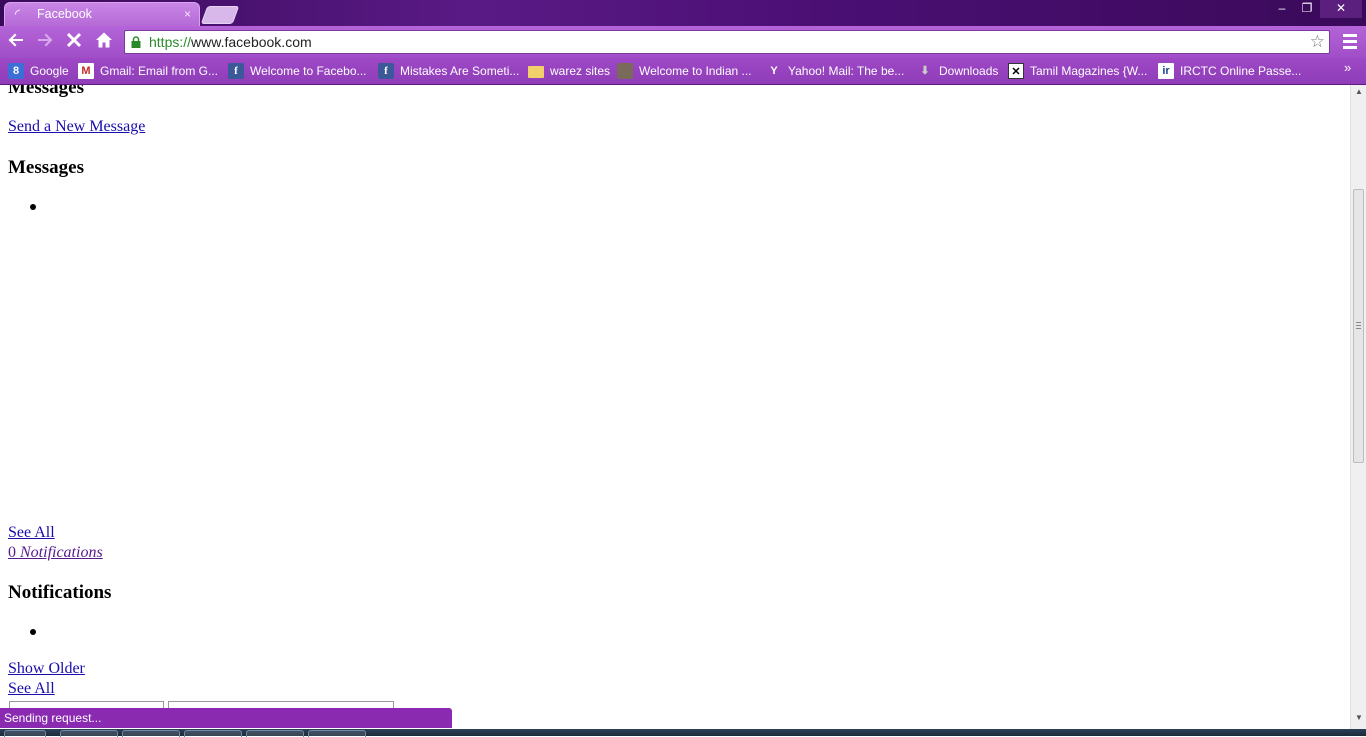 The image size is (1366, 737). I want to click on scrollbar-thumb, so click(1358, 326).